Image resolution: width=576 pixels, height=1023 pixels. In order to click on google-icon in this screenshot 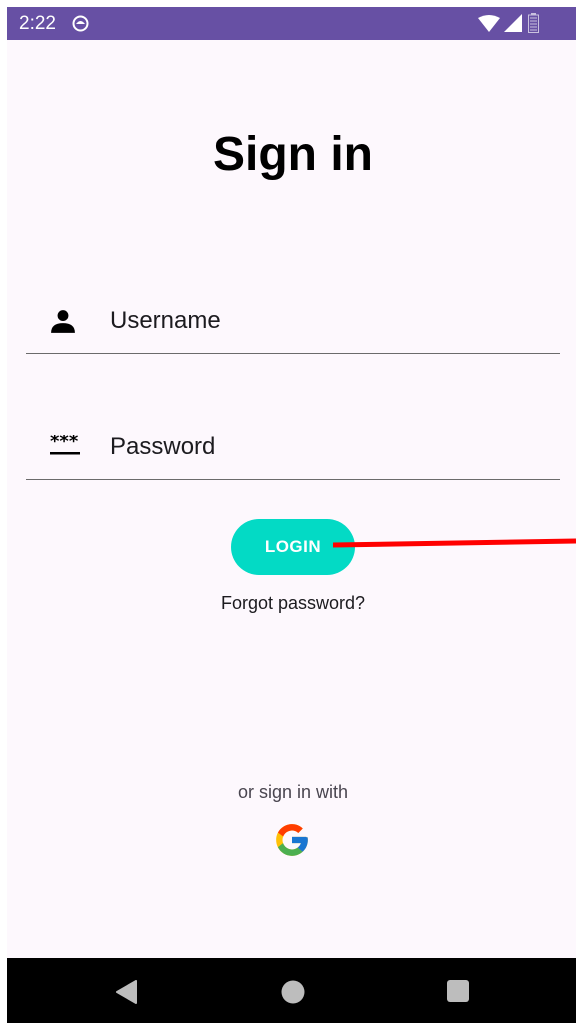, I will do `click(292, 840)`.